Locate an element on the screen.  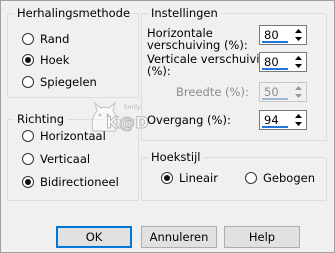
radio-lineair: Lineair is located at coordinates (189, 178).